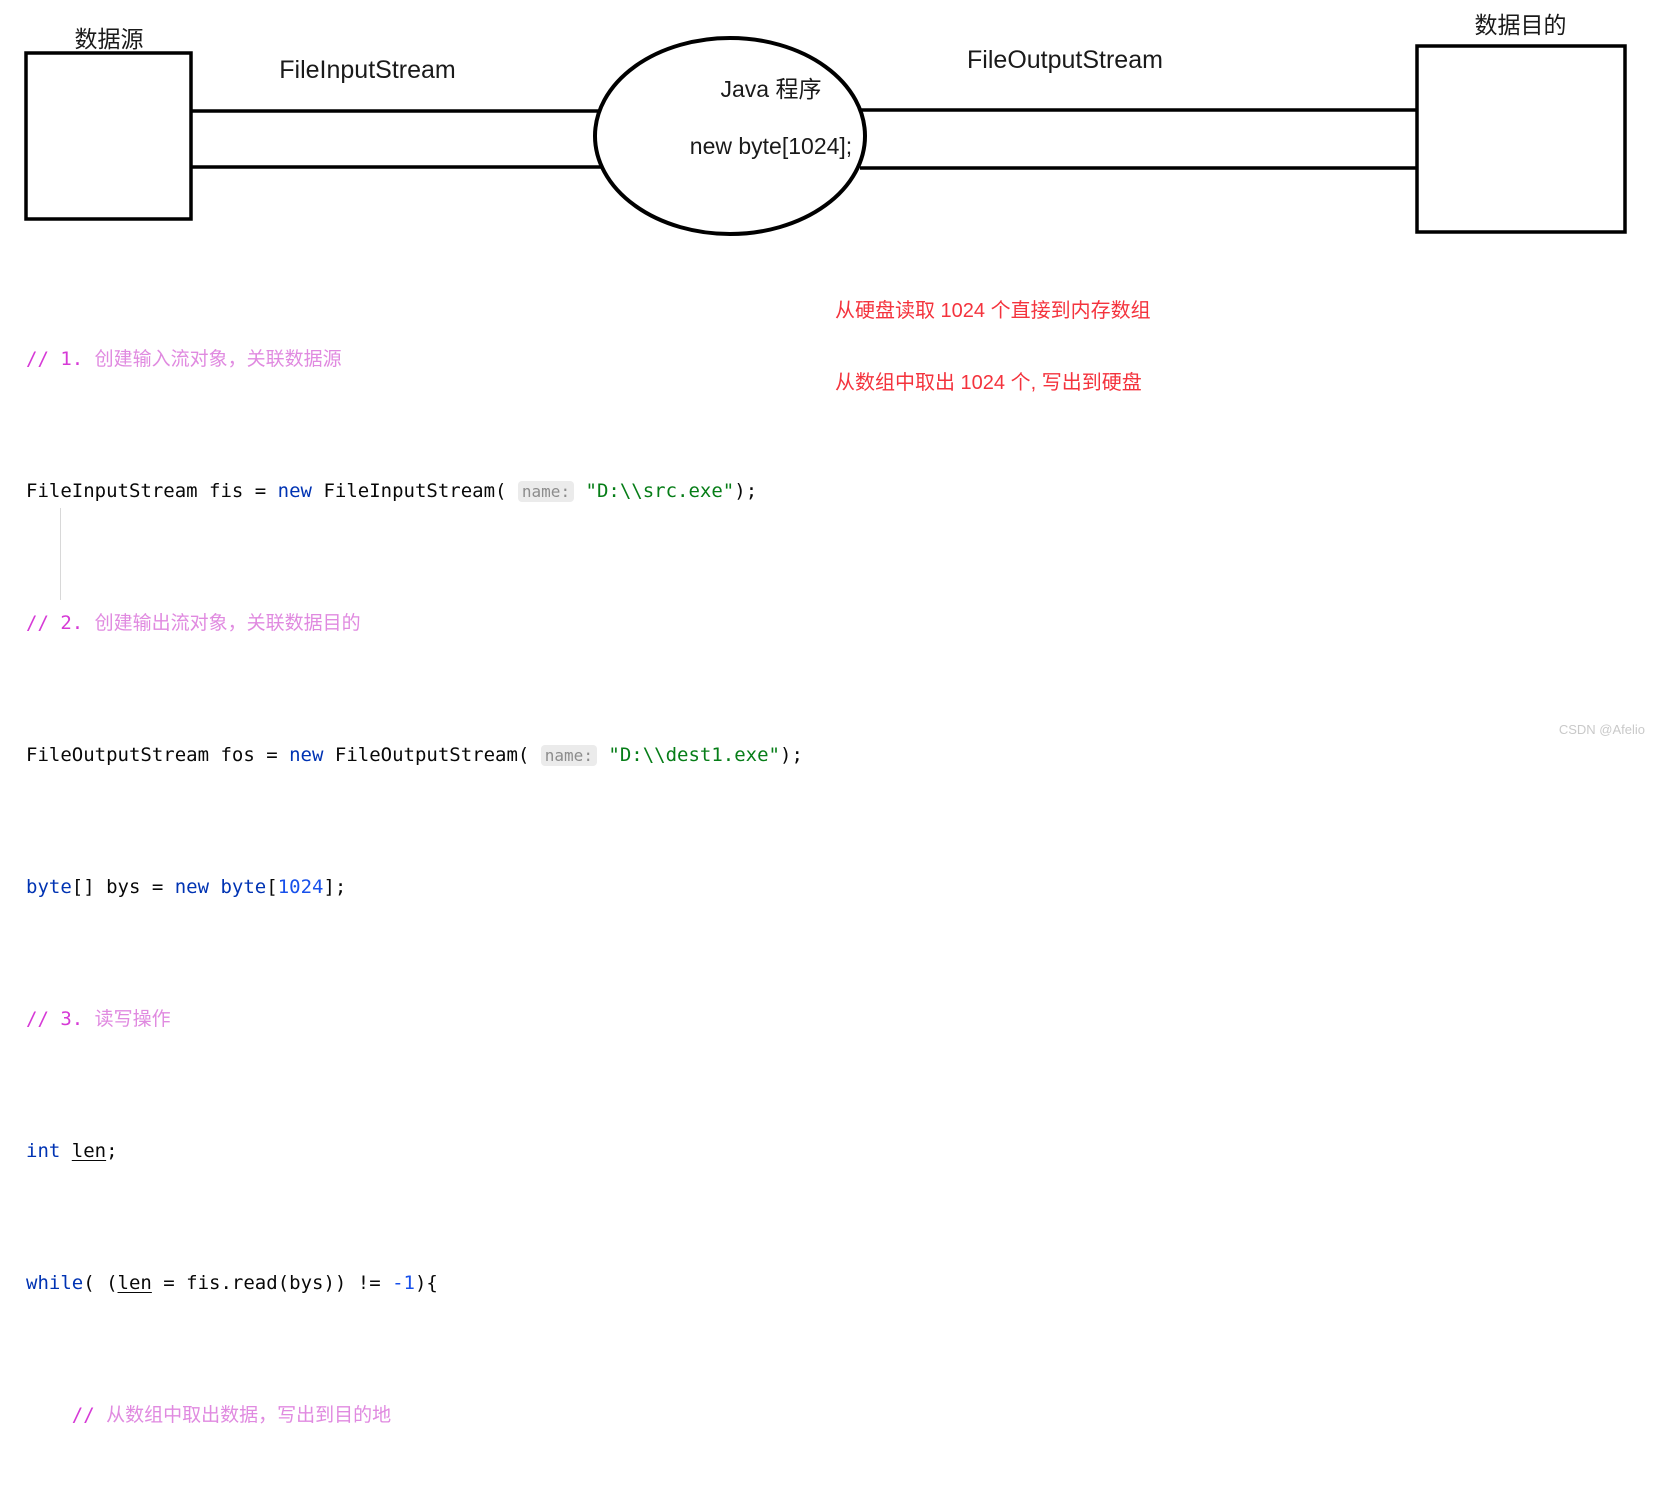 Image resolution: width=1655 pixels, height=1486 pixels. I want to click on byte-buffer-label: new byte[1024];, so click(771, 146).